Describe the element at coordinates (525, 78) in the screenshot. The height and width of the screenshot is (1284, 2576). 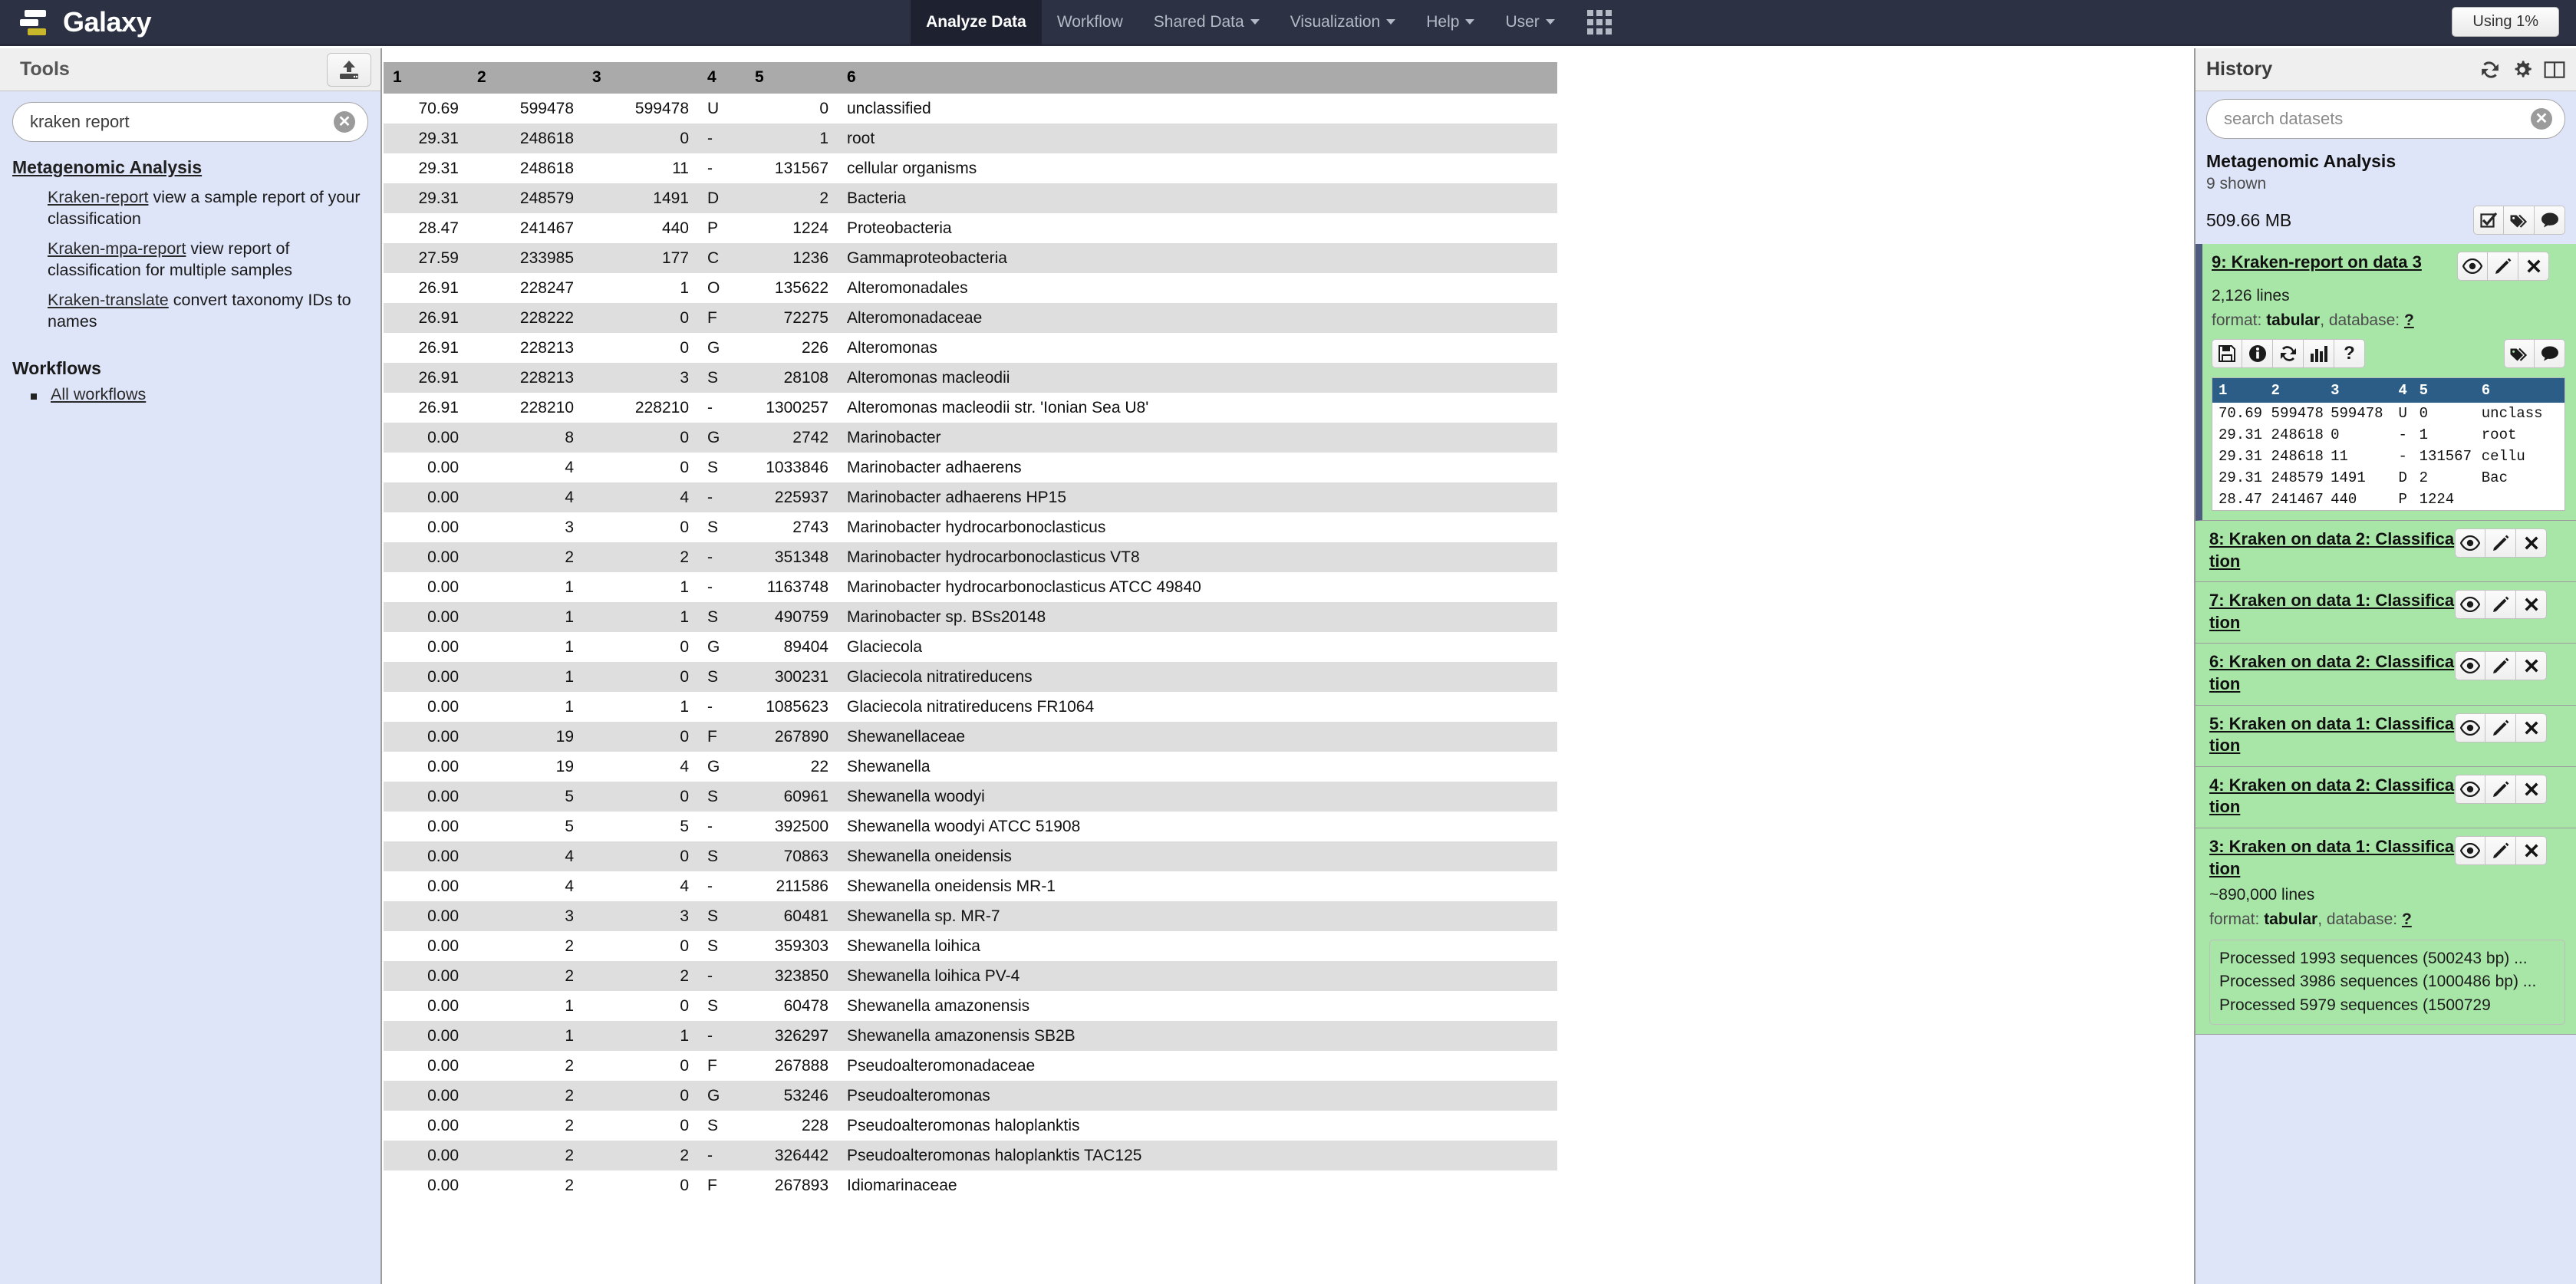
I see `column-header-2: 2` at that location.